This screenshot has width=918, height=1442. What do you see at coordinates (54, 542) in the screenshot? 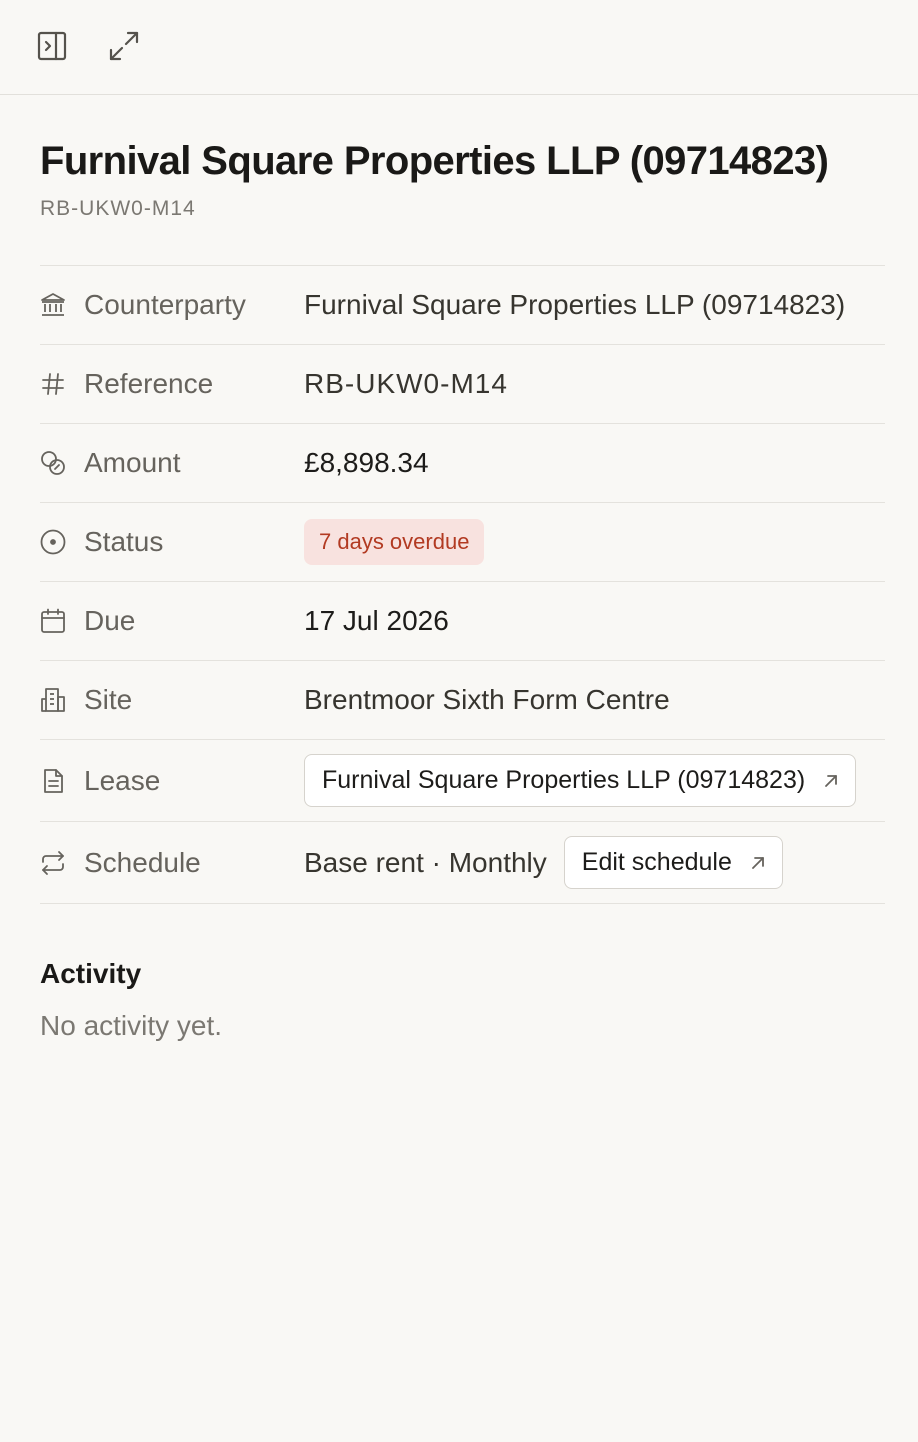
I see `circle-dot-icon` at bounding box center [54, 542].